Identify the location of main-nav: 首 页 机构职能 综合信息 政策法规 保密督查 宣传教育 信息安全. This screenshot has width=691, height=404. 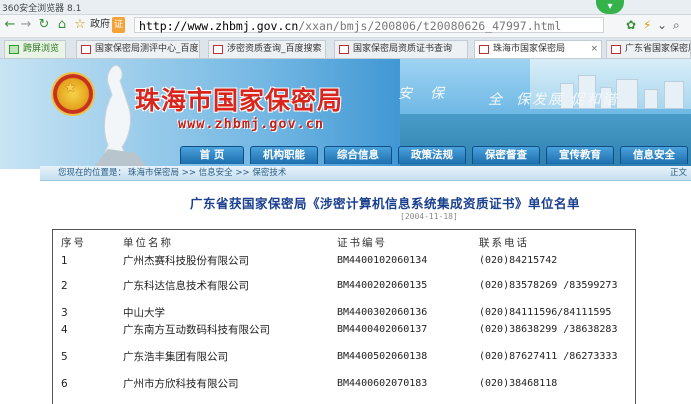
(435, 155).